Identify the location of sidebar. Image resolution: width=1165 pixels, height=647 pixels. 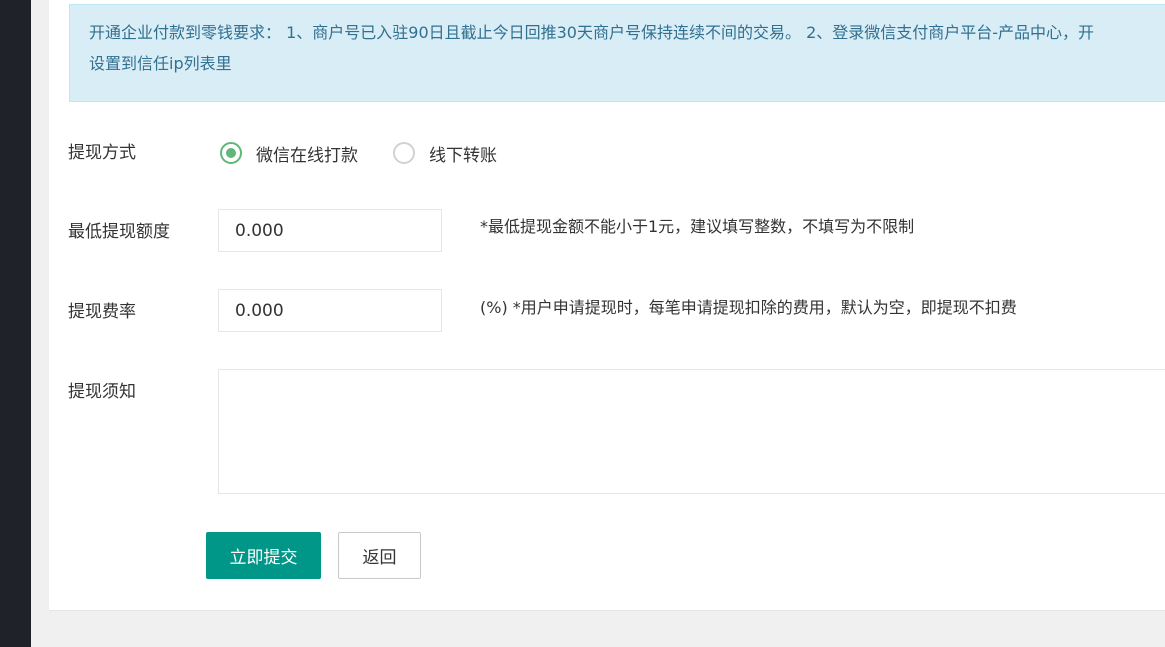
(15, 323).